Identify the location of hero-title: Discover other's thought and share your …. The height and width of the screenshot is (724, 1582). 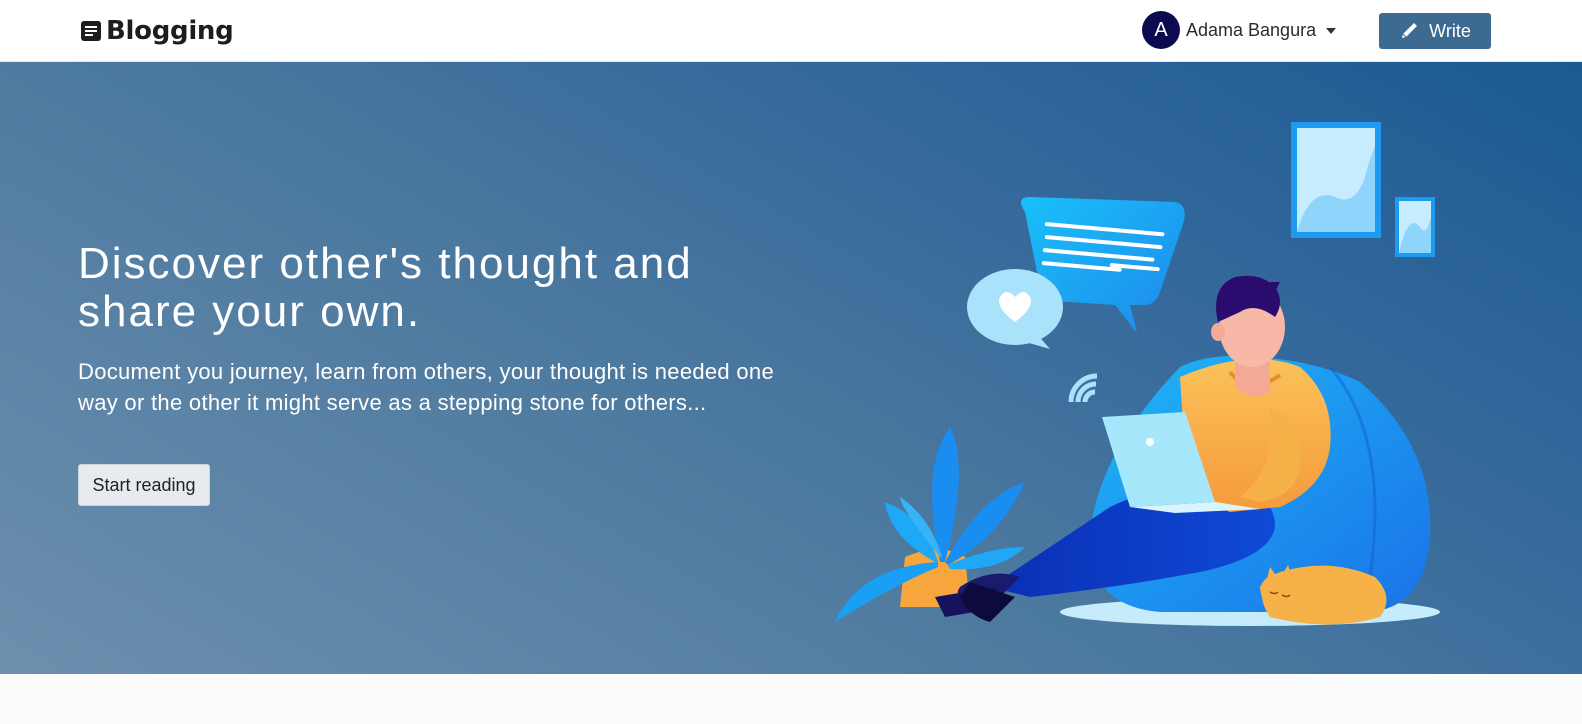
(385, 287).